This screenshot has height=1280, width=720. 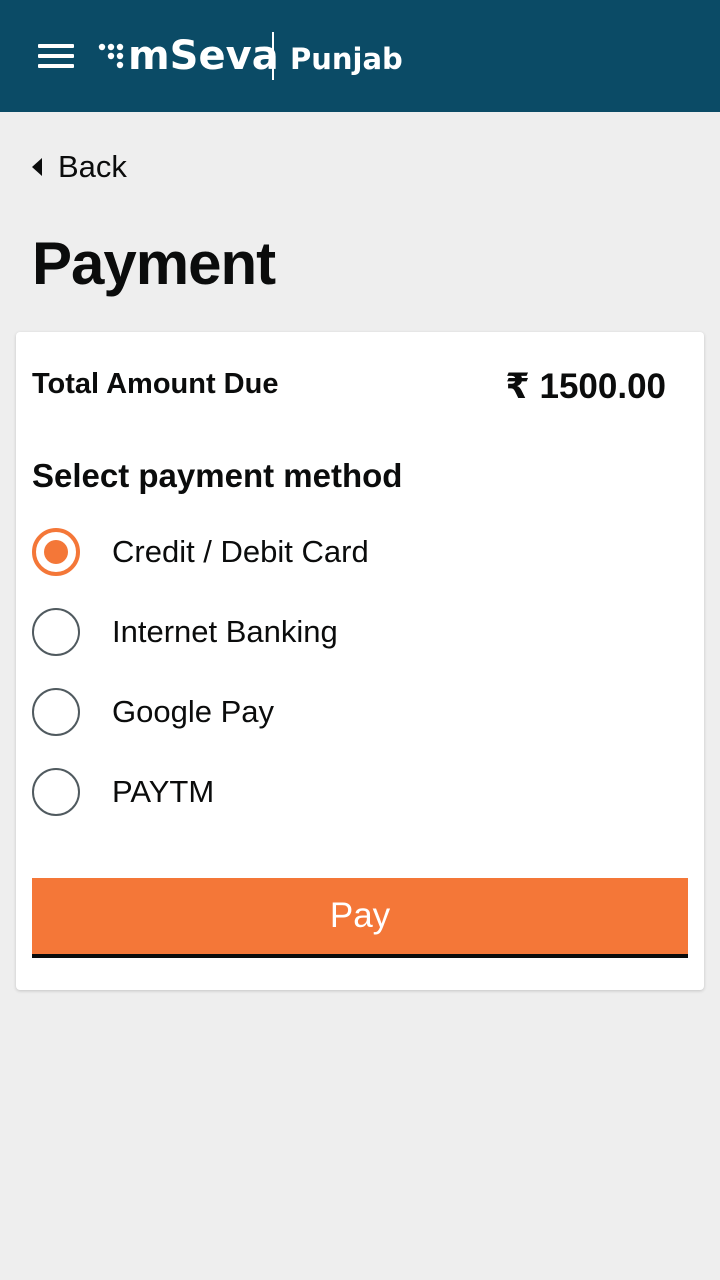 I want to click on page-title: Payment, so click(x=154, y=263).